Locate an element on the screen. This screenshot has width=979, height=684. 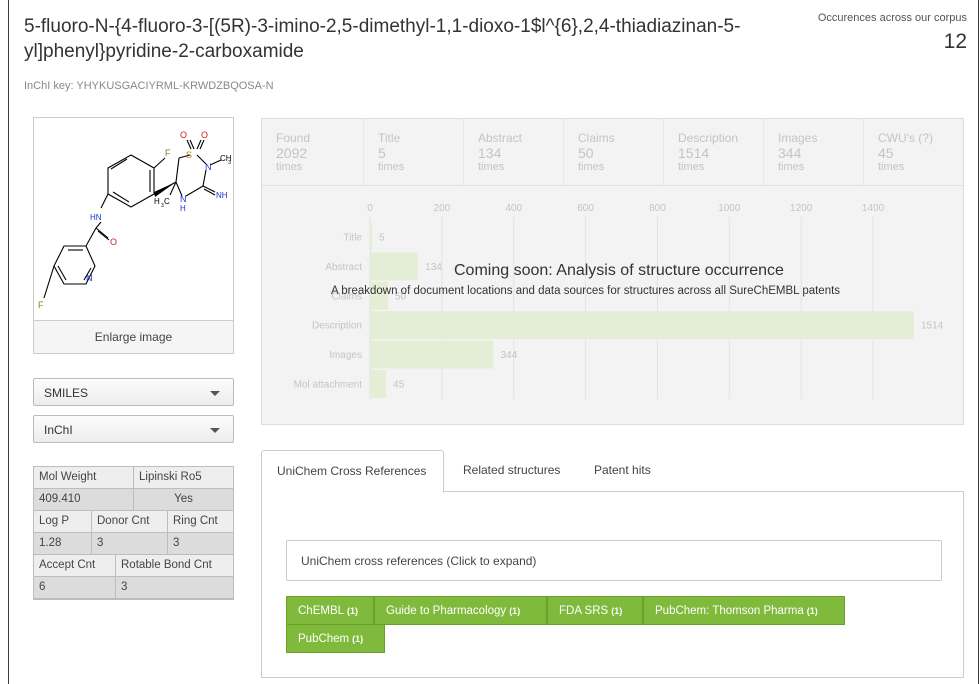
source-badge-pubchem: PubChem (1) is located at coordinates (335, 638).